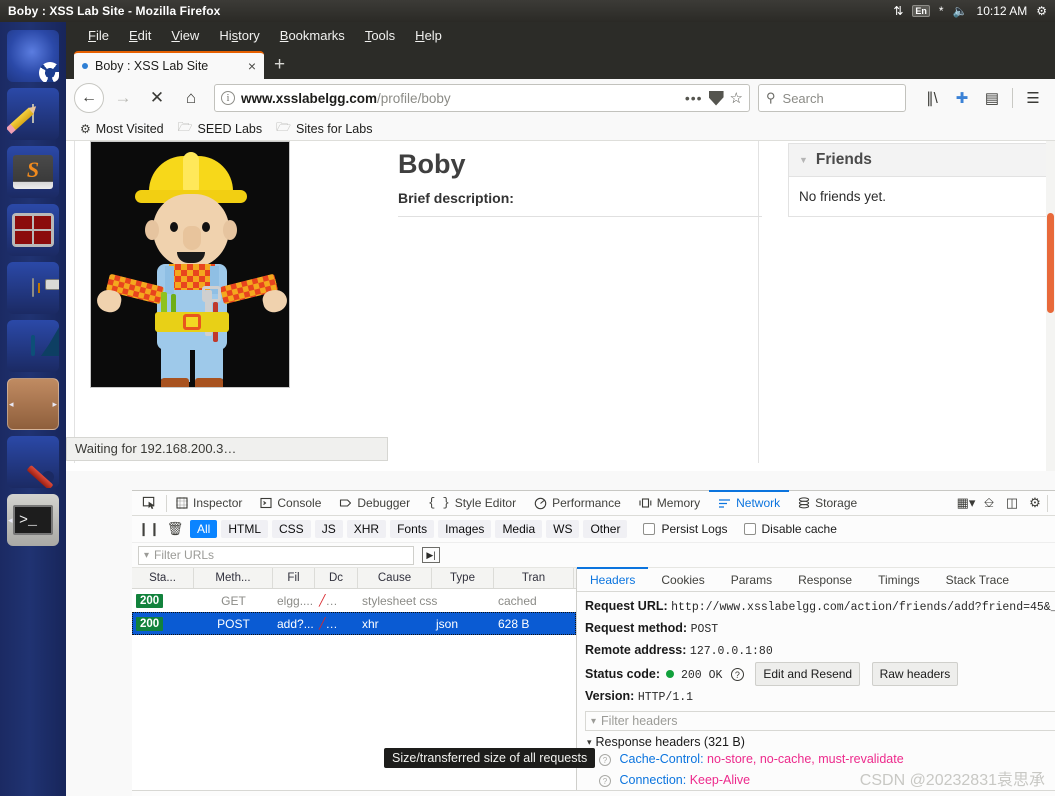 This screenshot has height=796, width=1055. I want to click on launcher-item-terminal: ◂ >_, so click(33, 520).